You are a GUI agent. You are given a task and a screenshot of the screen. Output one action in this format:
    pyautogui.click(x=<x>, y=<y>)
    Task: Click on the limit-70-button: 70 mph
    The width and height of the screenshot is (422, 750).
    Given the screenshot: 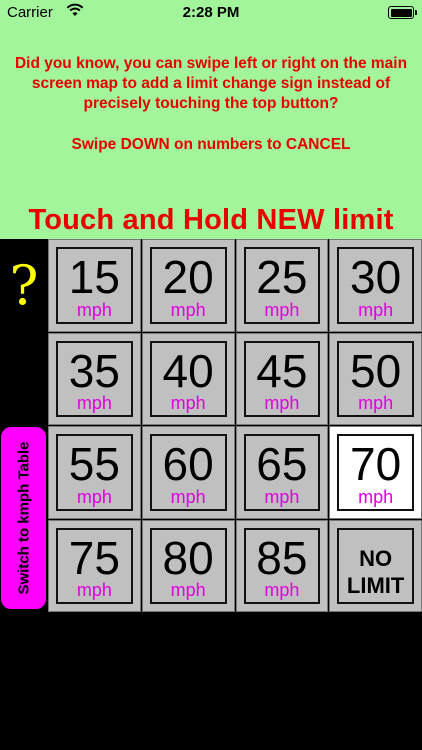 What is the action you would take?
    pyautogui.click(x=375, y=472)
    